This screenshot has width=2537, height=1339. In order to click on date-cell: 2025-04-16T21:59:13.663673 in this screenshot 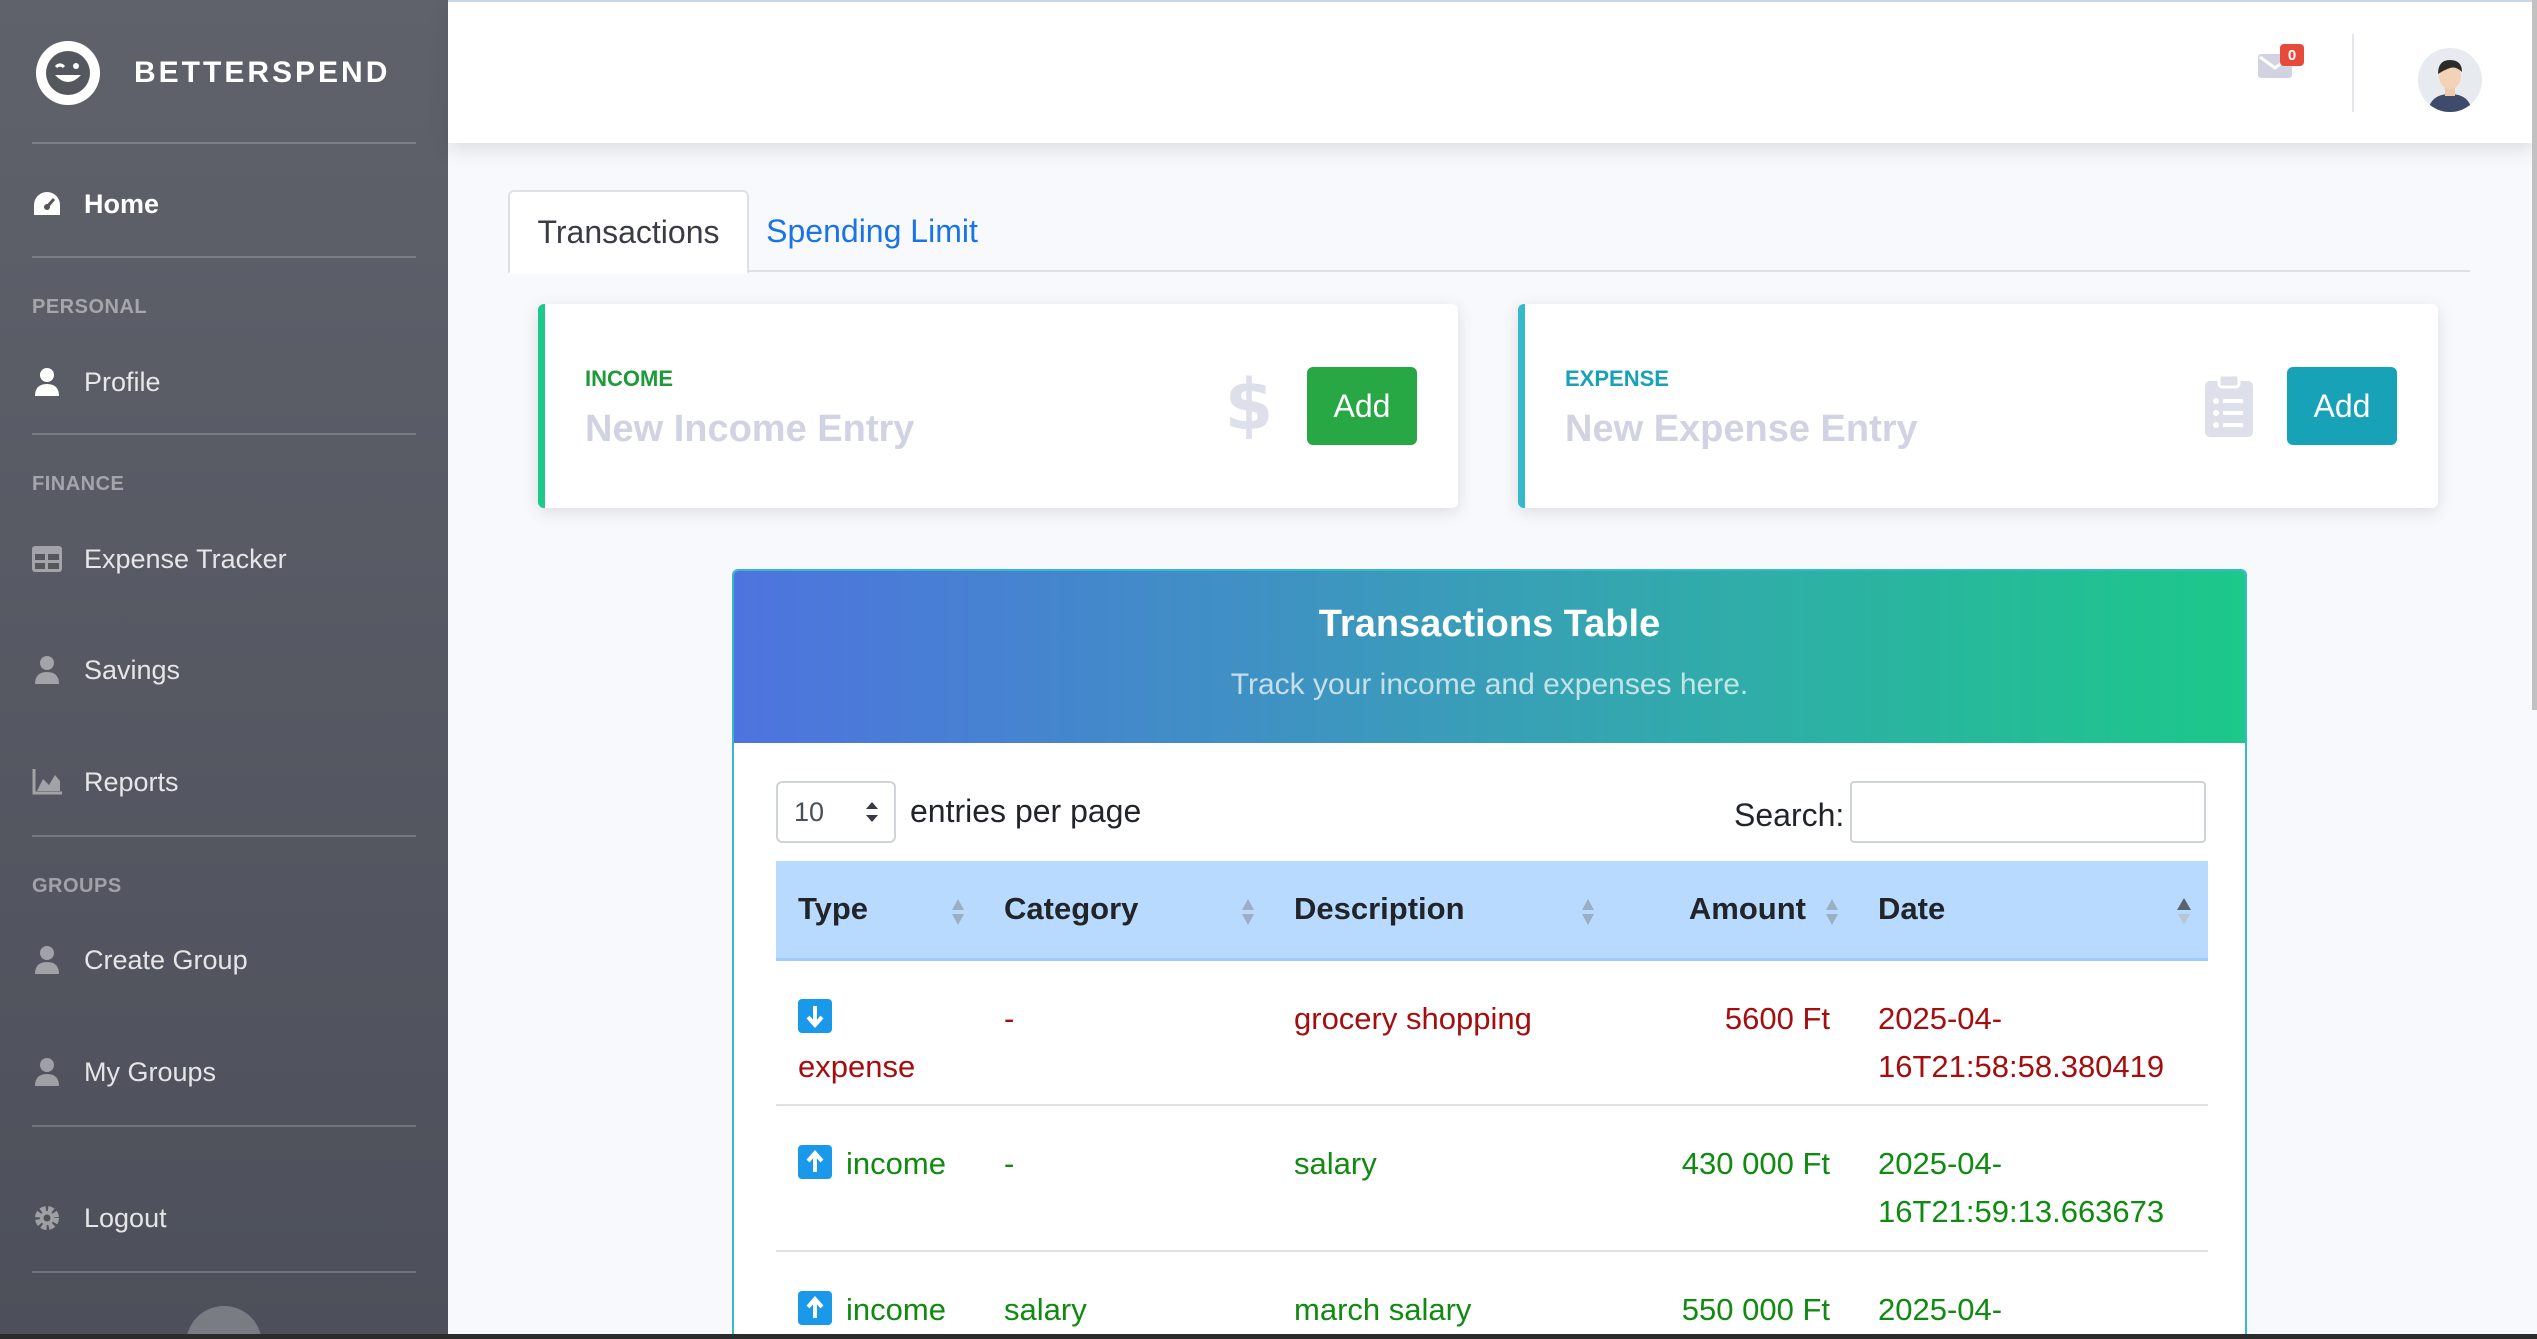, I will do `click(2032, 1178)`.